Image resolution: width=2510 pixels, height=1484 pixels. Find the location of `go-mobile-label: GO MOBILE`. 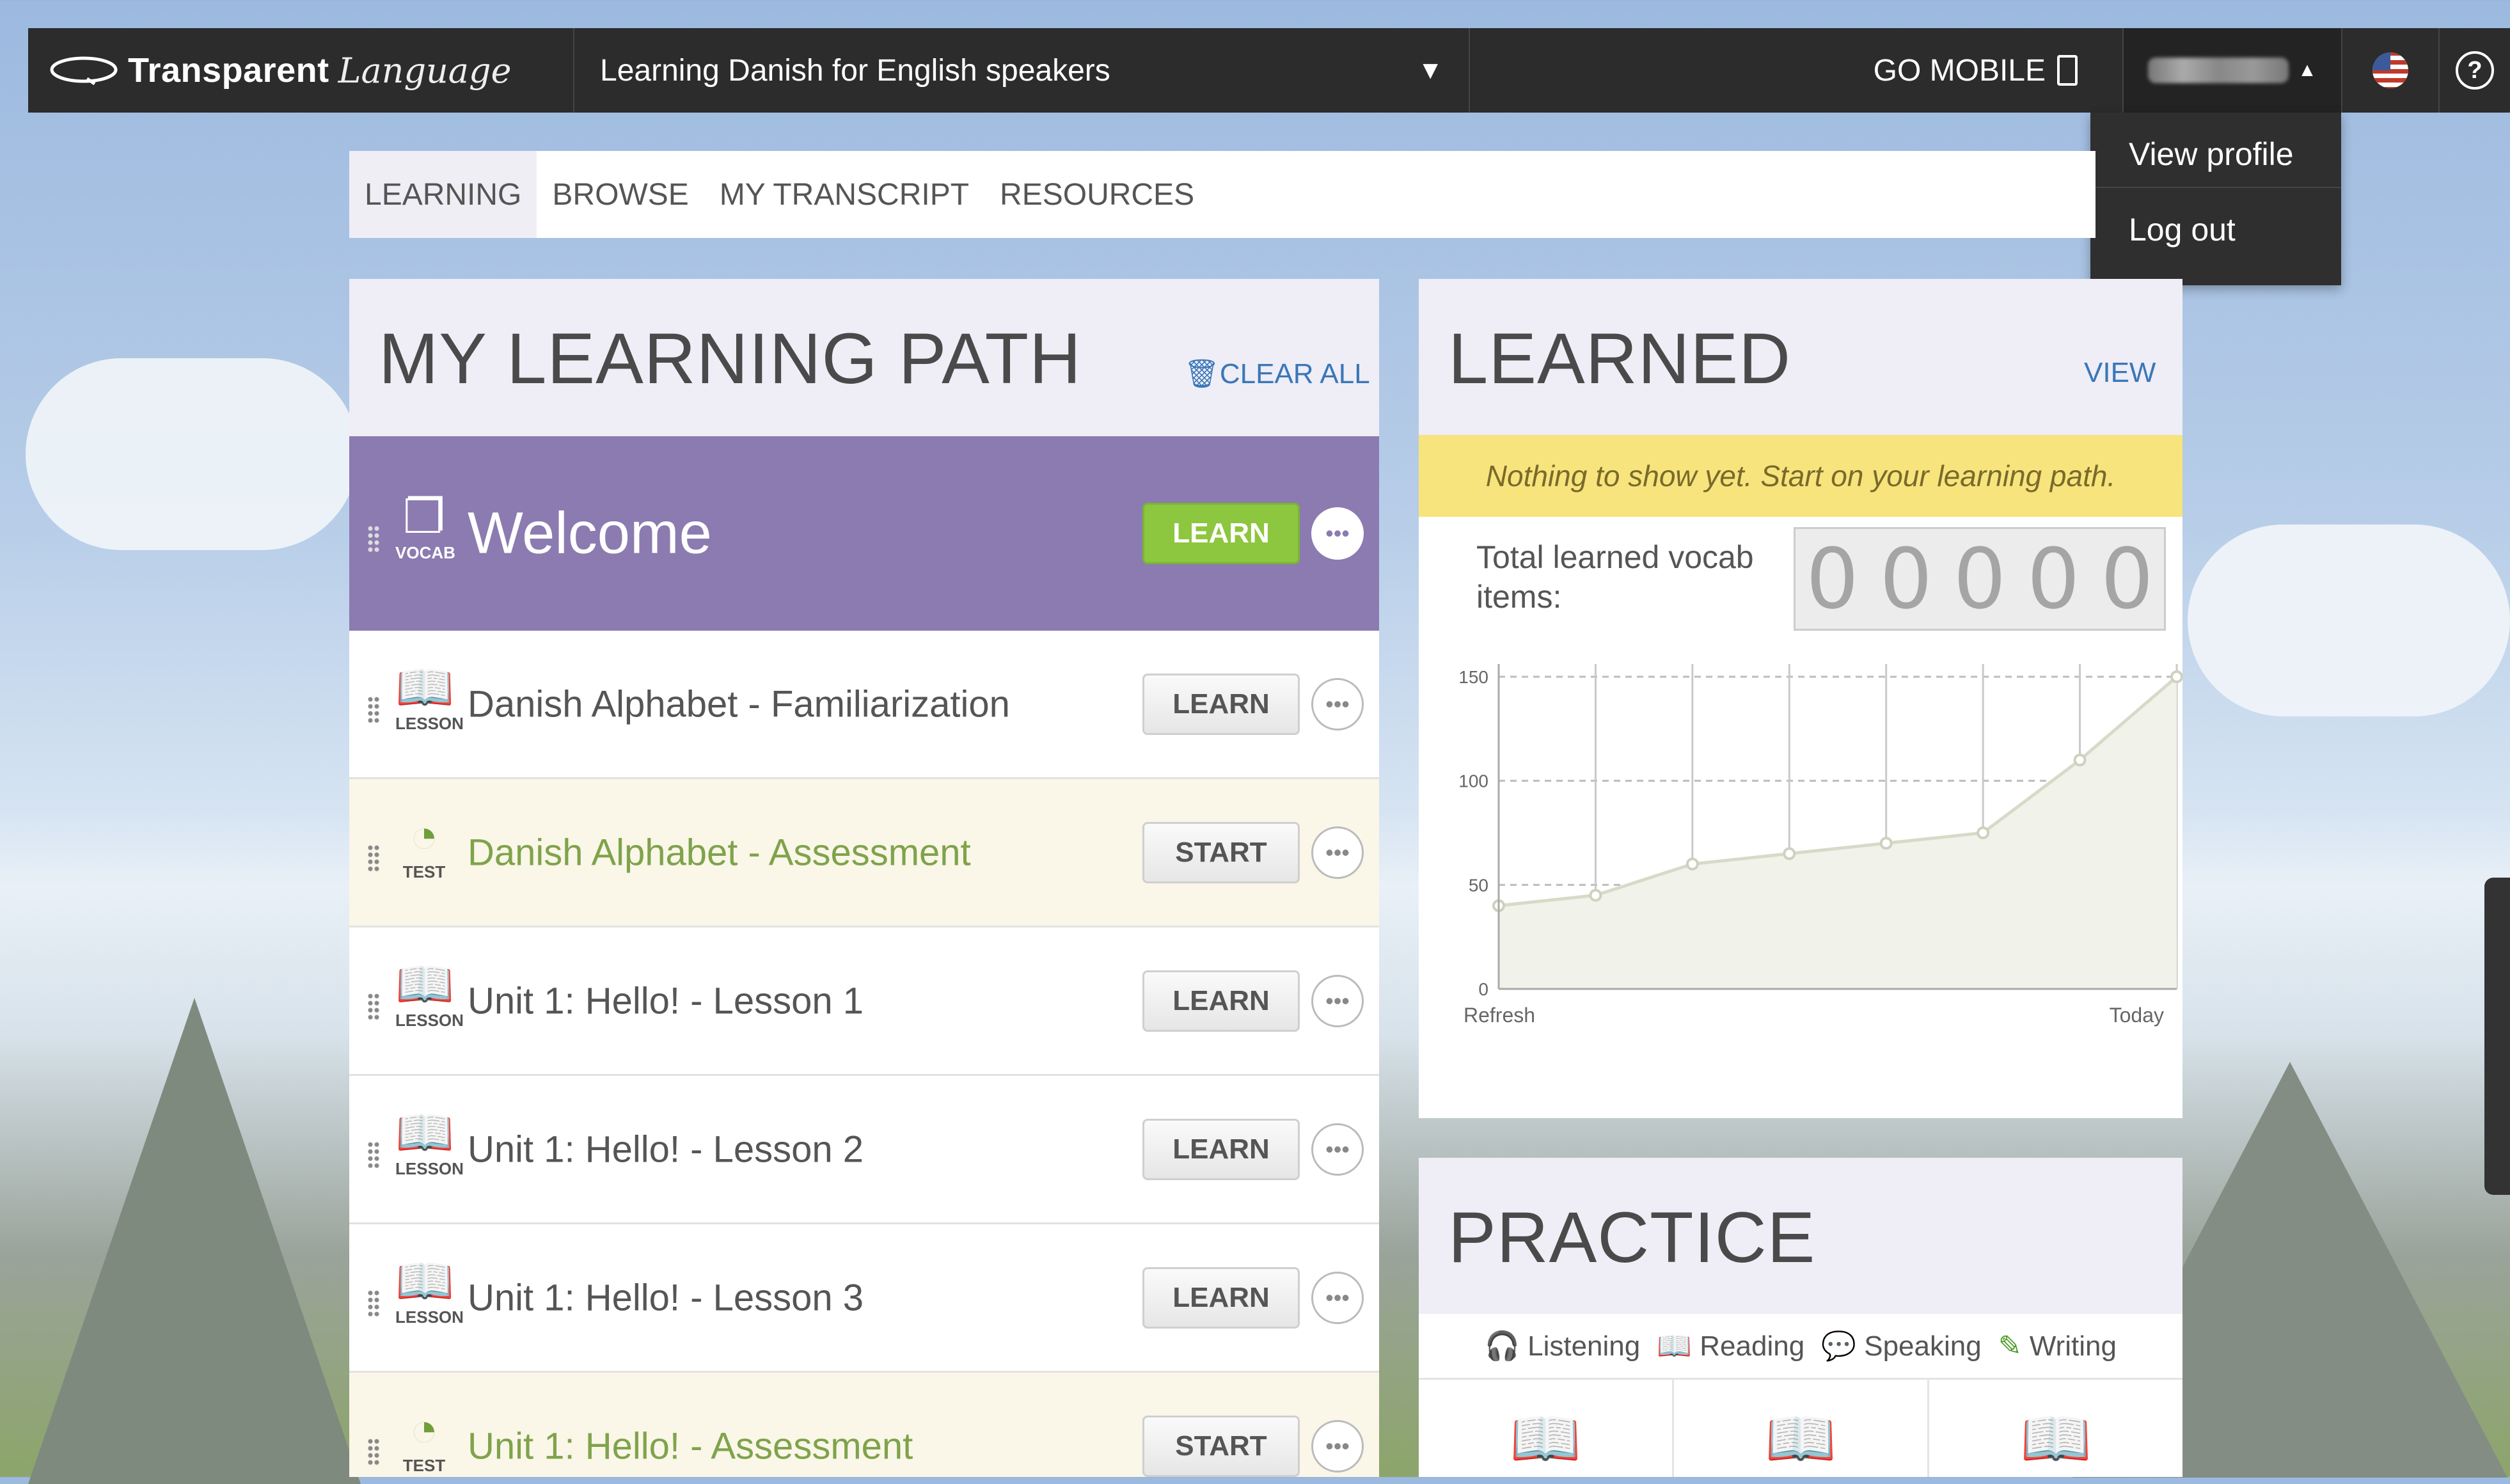

go-mobile-label: GO MOBILE is located at coordinates (1959, 70).